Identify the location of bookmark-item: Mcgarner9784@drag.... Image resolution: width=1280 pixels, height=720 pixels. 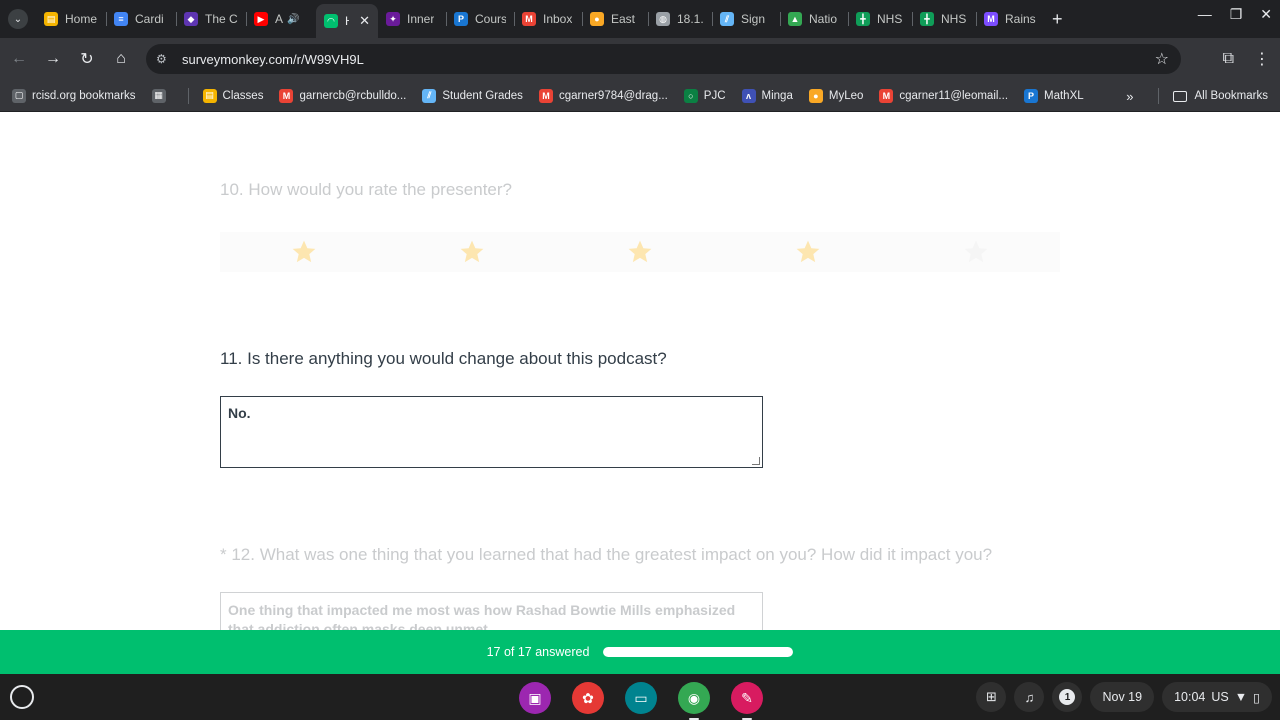
(603, 95).